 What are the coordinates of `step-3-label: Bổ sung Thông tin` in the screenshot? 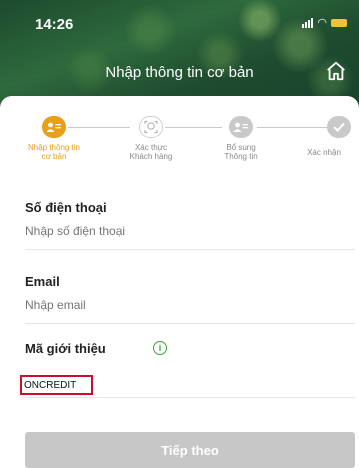 It's located at (241, 152).